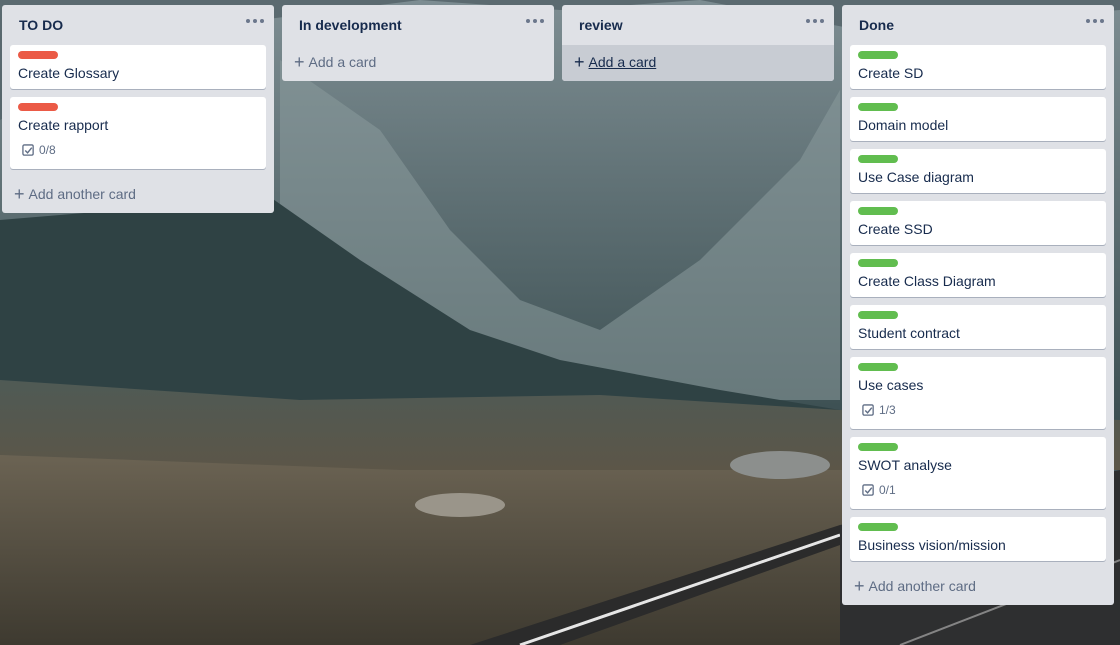 This screenshot has height=645, width=1120. I want to click on card-title: Use cases, so click(891, 385).